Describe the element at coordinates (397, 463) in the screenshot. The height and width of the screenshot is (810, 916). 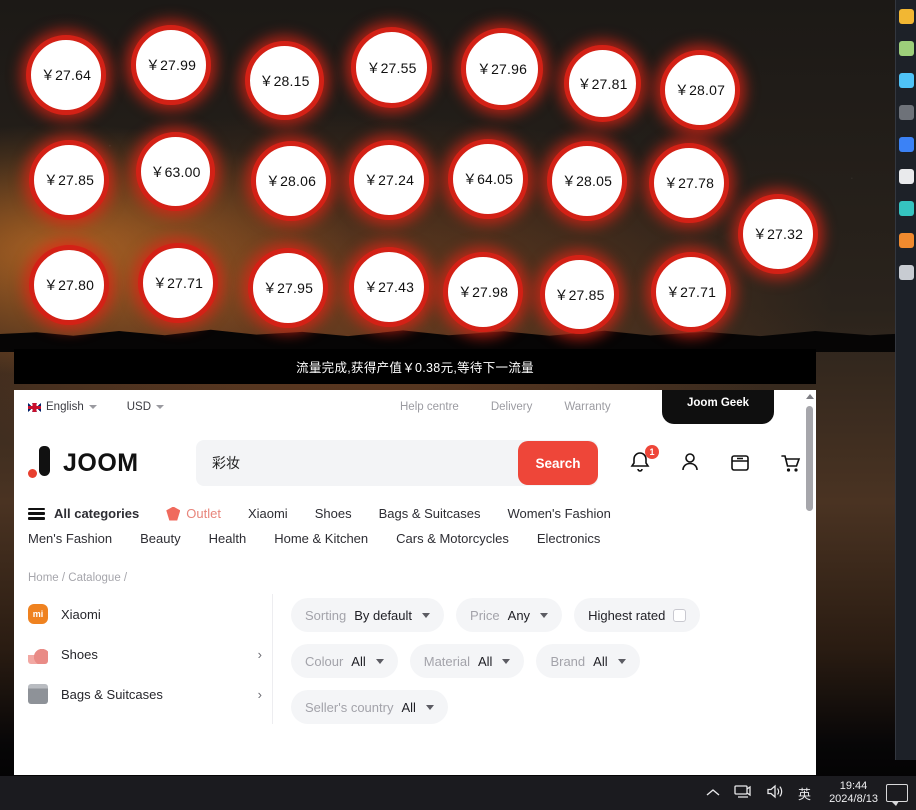
I see `search-area: ✕ Search` at that location.